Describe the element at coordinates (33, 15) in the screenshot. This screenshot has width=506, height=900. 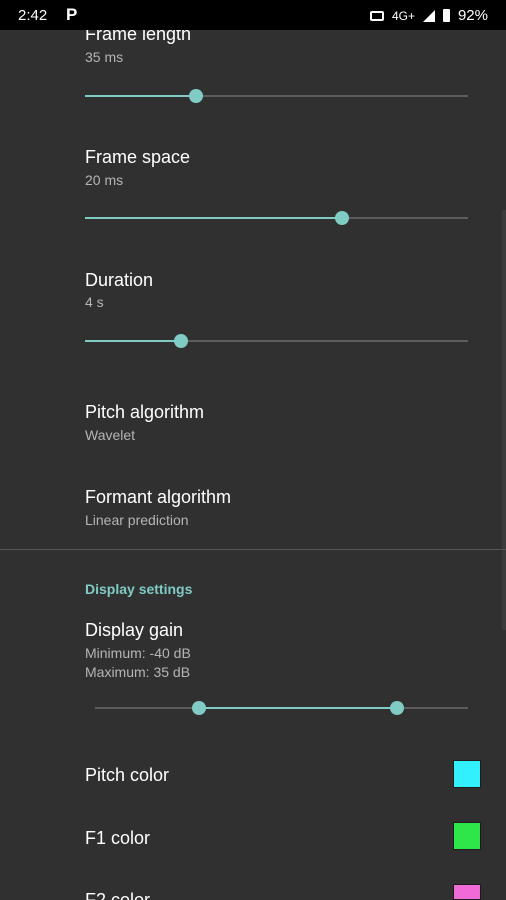
I see `status-time: 2:42` at that location.